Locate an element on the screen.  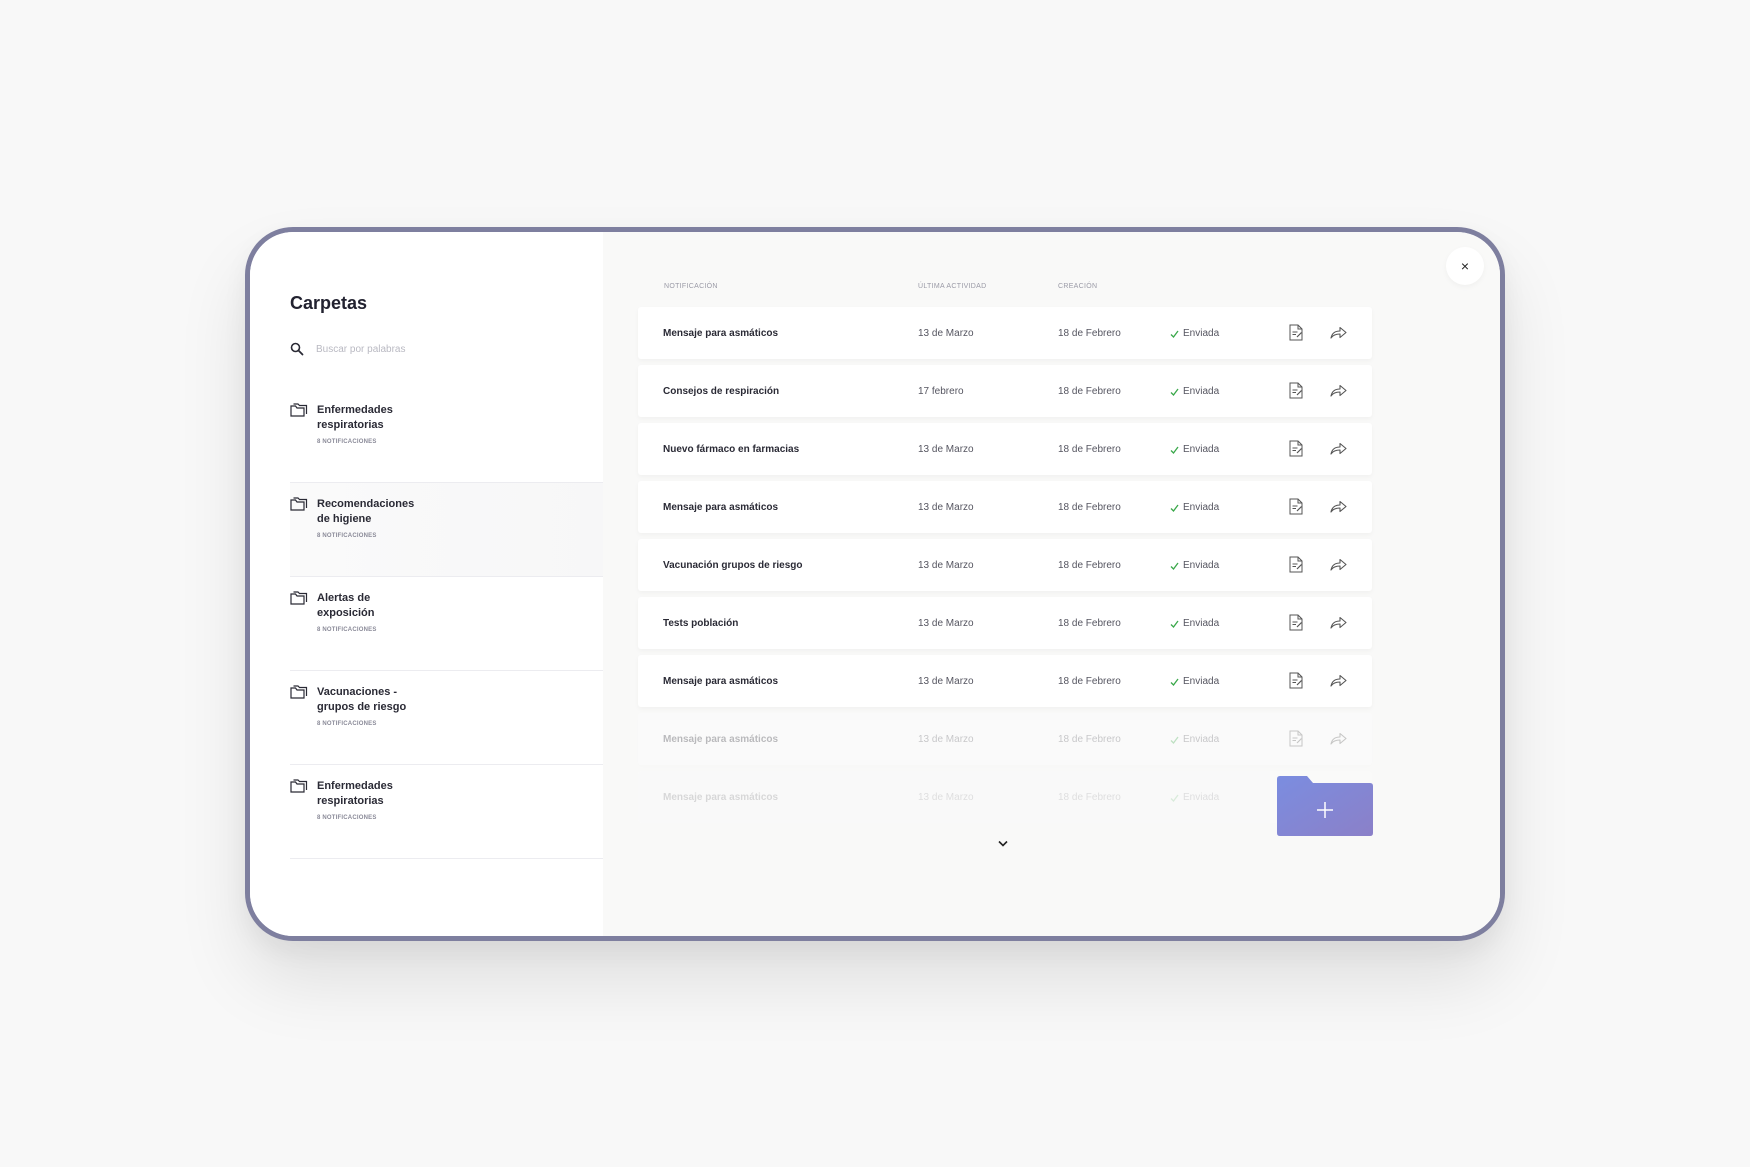
close-button: × is located at coordinates (1465, 266).